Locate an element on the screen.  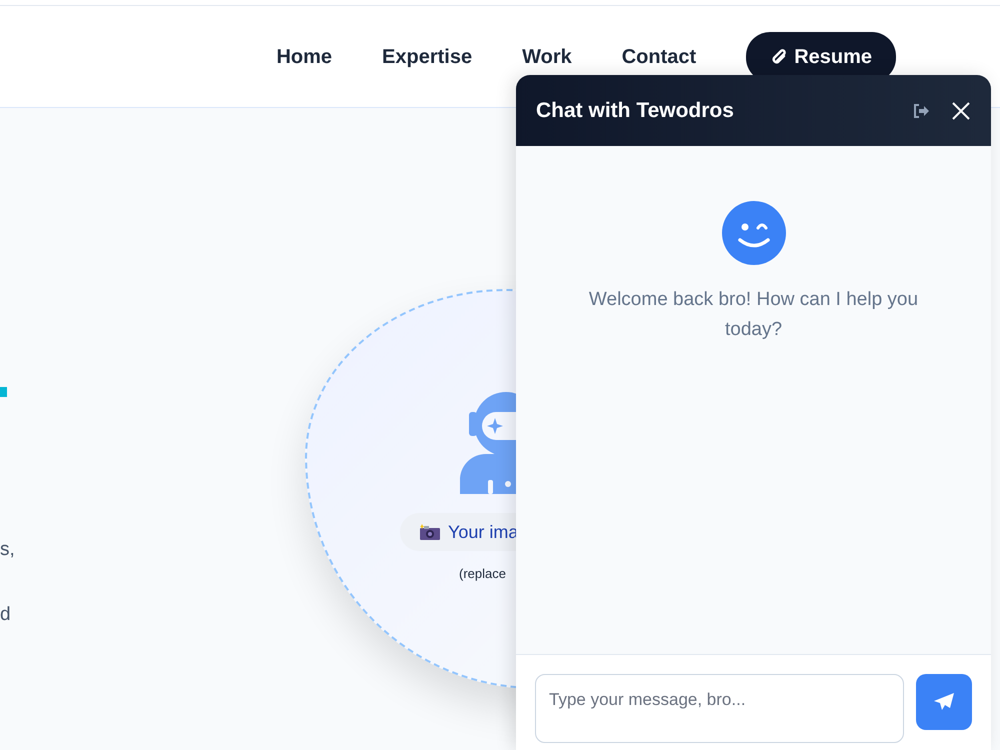
paperclip-icon is located at coordinates (779, 56).